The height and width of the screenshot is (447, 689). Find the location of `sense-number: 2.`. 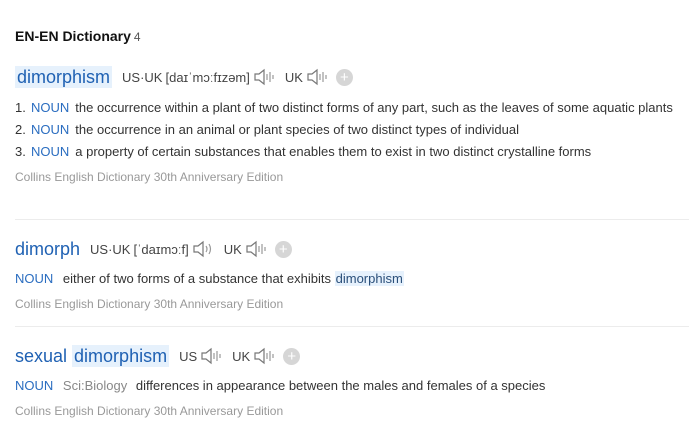

sense-number: 2. is located at coordinates (20, 129).